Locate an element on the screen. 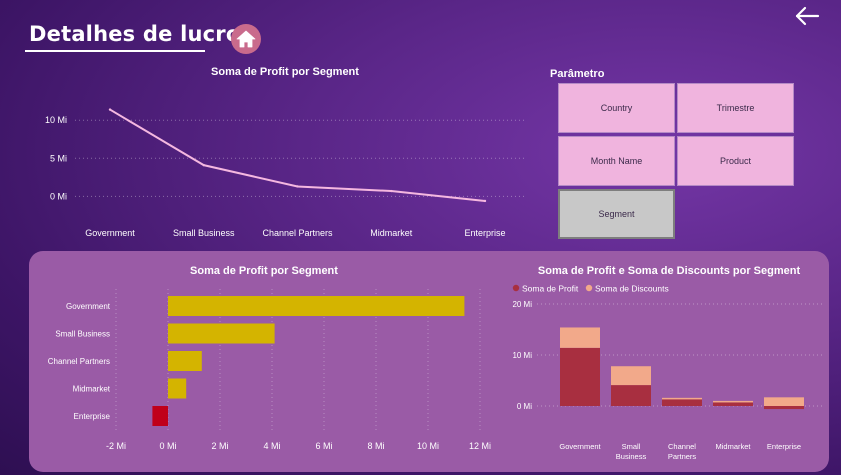  x-tick-label: 10 Mi is located at coordinates (428, 446).